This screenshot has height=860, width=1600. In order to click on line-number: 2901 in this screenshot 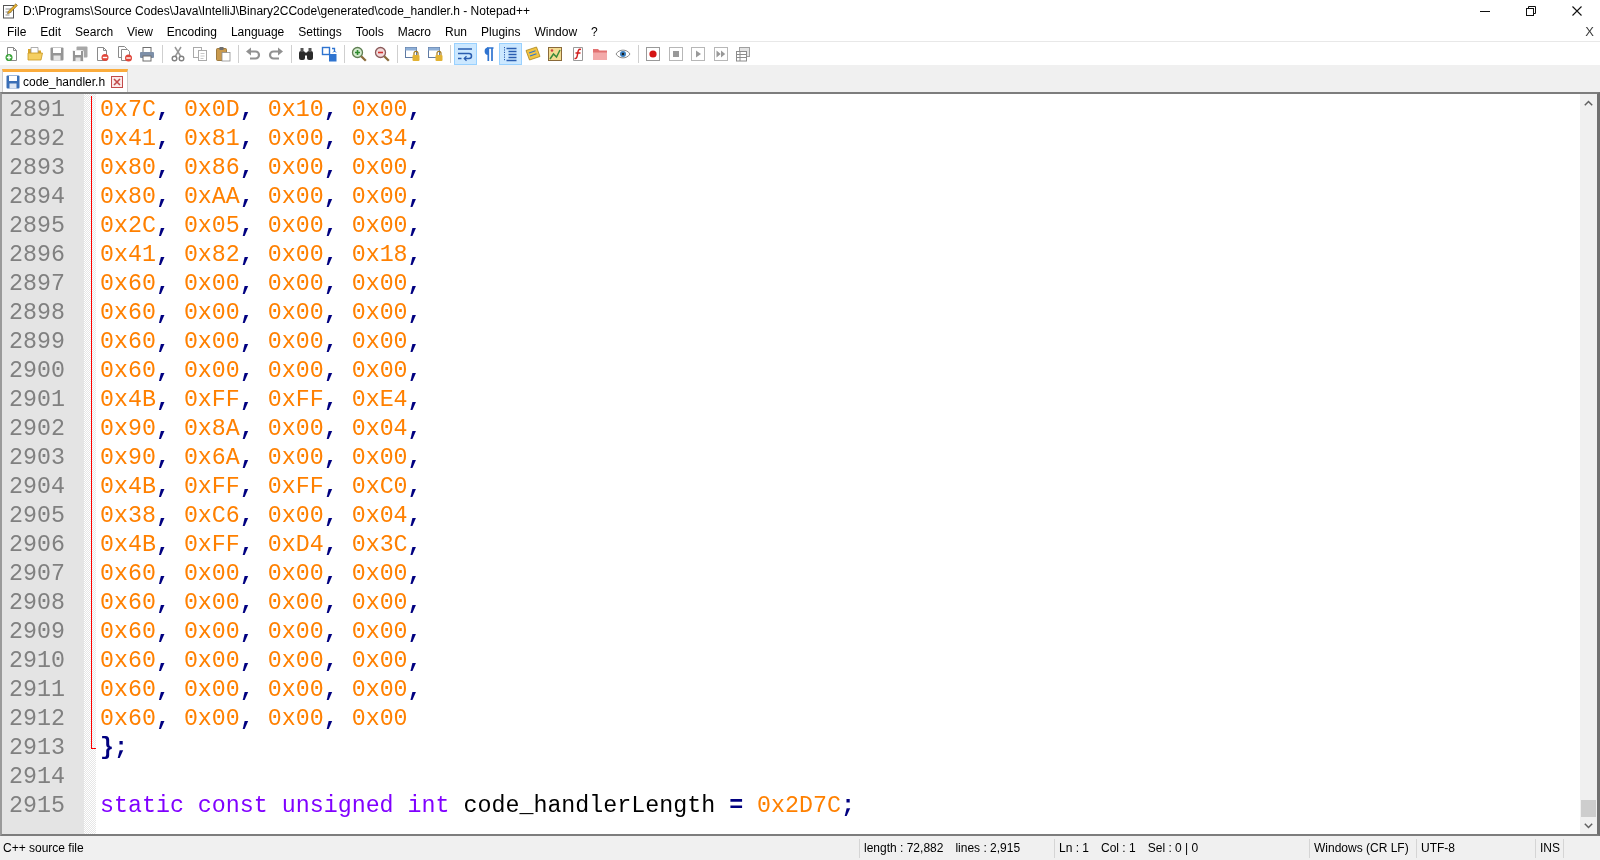, I will do `click(37, 400)`.